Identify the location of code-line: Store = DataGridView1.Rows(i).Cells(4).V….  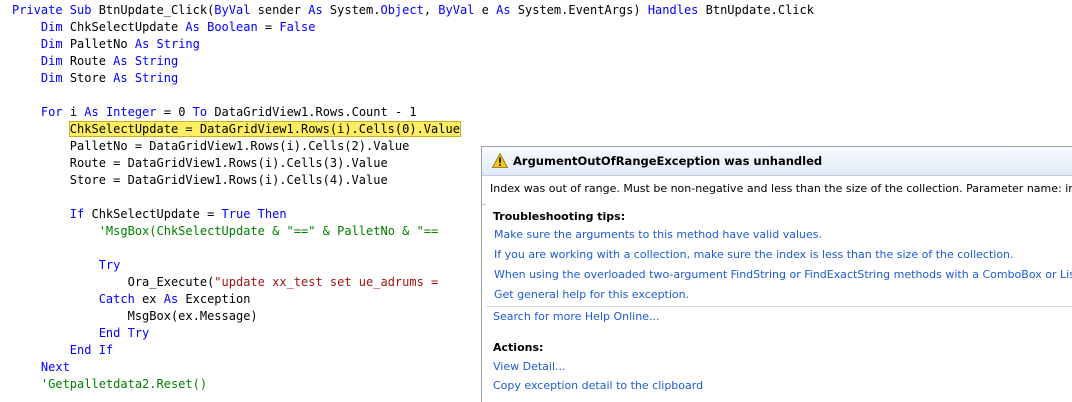
(200, 180).